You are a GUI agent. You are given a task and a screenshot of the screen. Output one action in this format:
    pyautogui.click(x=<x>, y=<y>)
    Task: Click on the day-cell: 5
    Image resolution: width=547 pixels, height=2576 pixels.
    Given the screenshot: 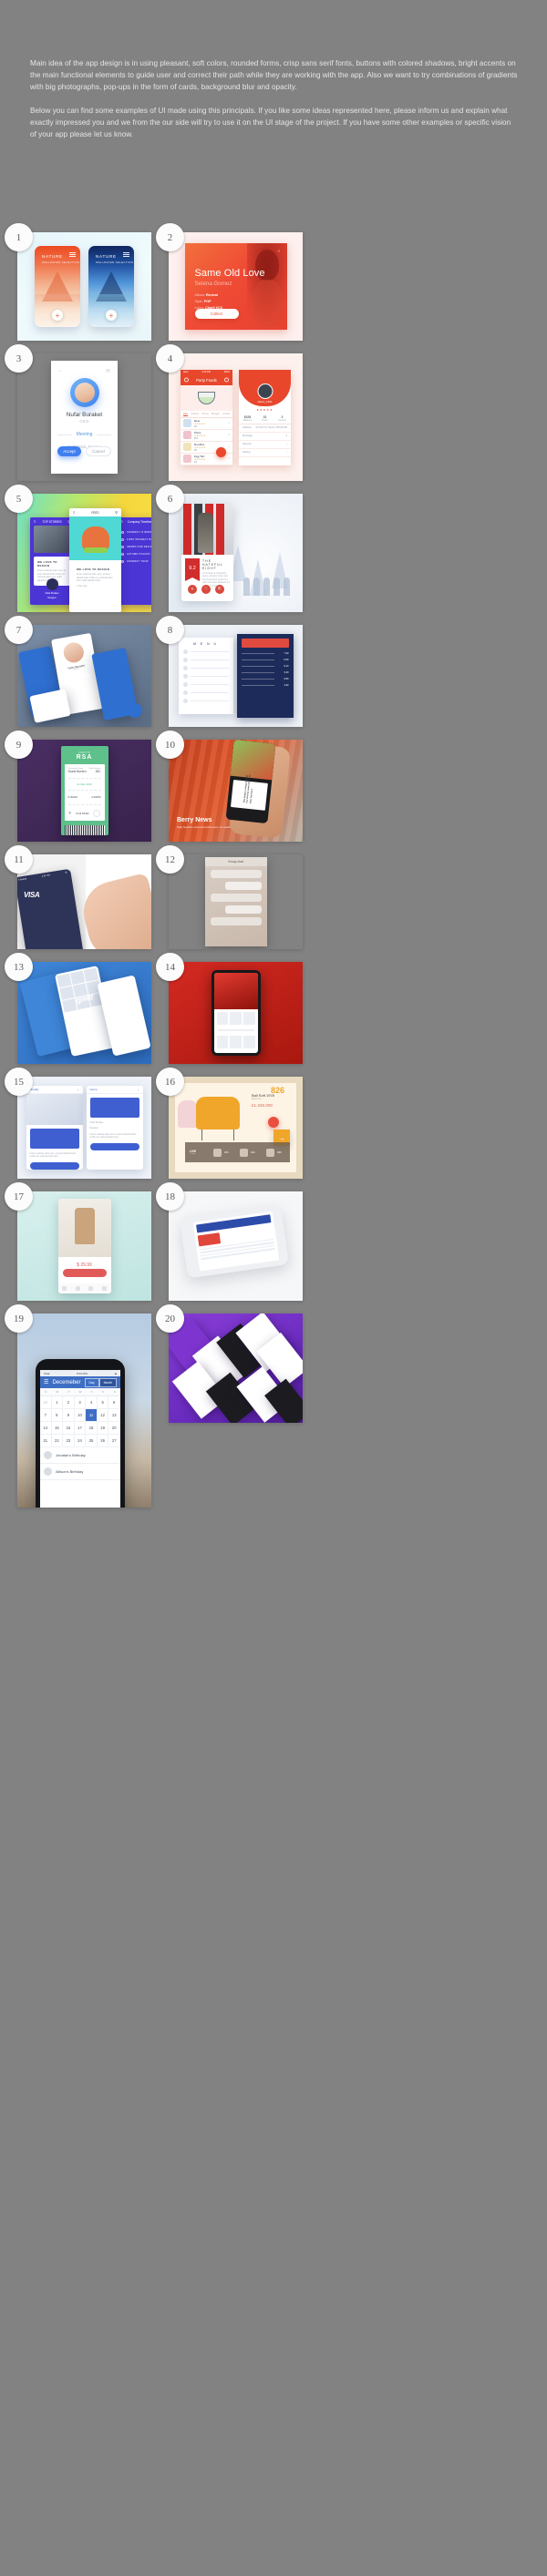 What is the action you would take?
    pyautogui.click(x=103, y=1402)
    